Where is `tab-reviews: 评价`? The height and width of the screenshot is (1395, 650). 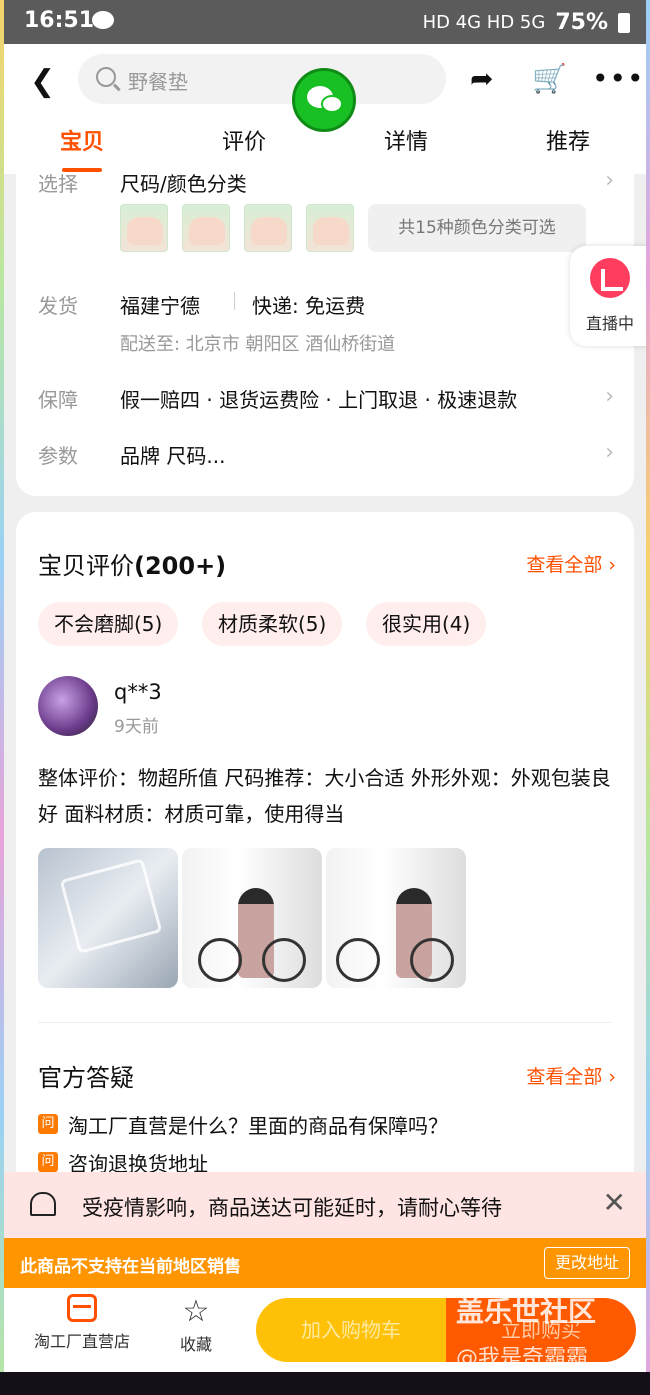
tab-reviews: 评价 is located at coordinates (244, 140).